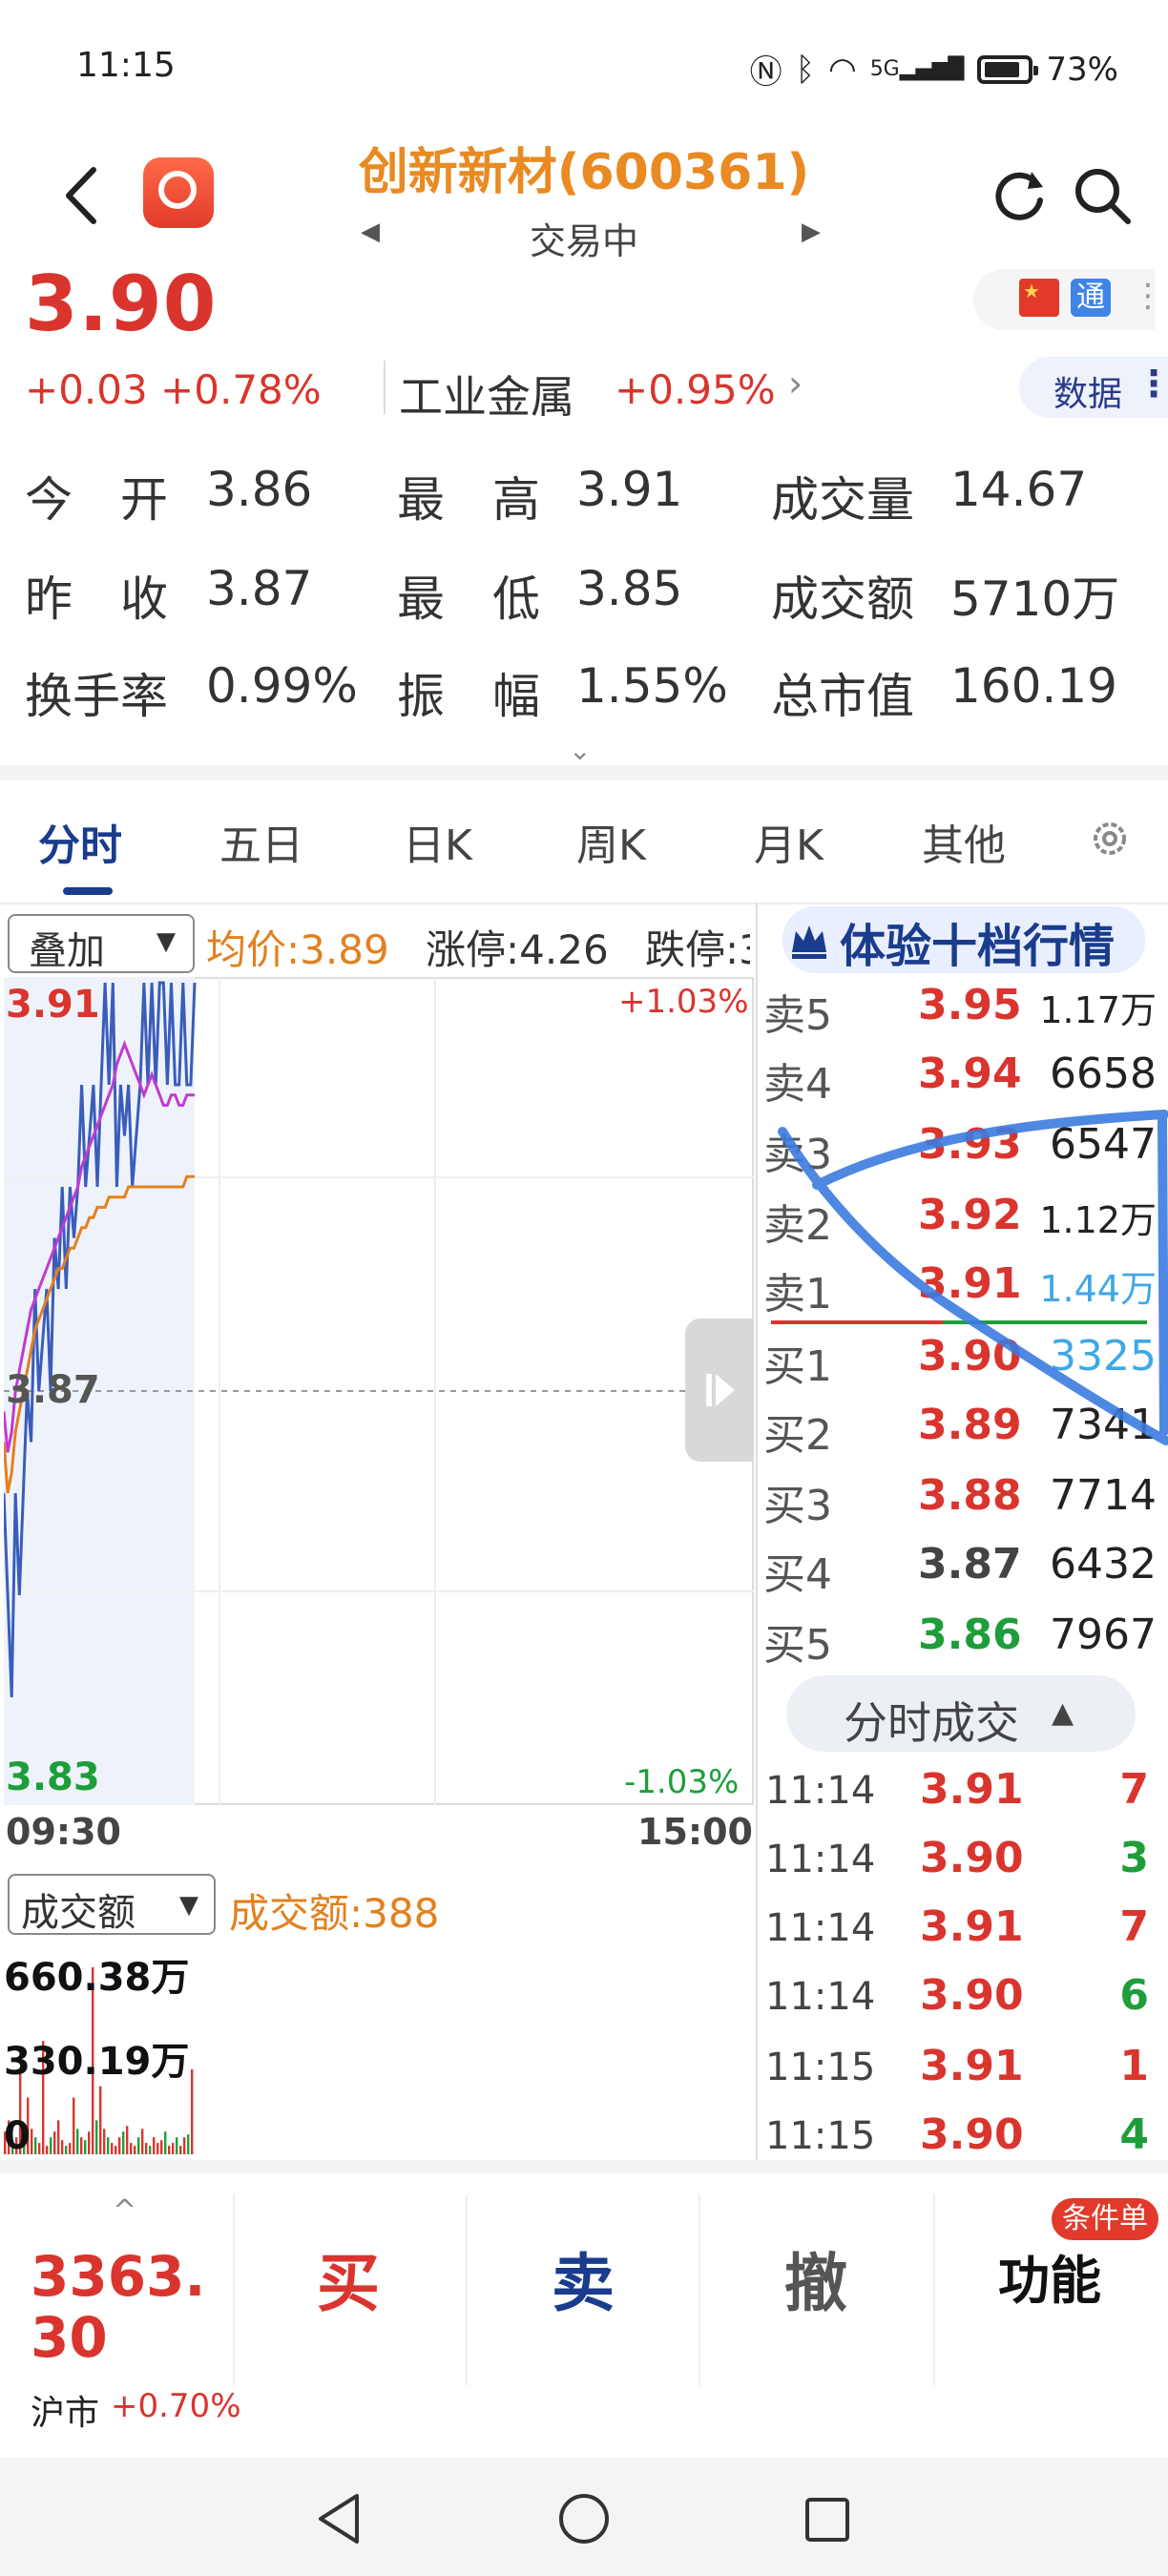  What do you see at coordinates (811, 232) in the screenshot?
I see `next-stock-arrow-icon: ▶` at bounding box center [811, 232].